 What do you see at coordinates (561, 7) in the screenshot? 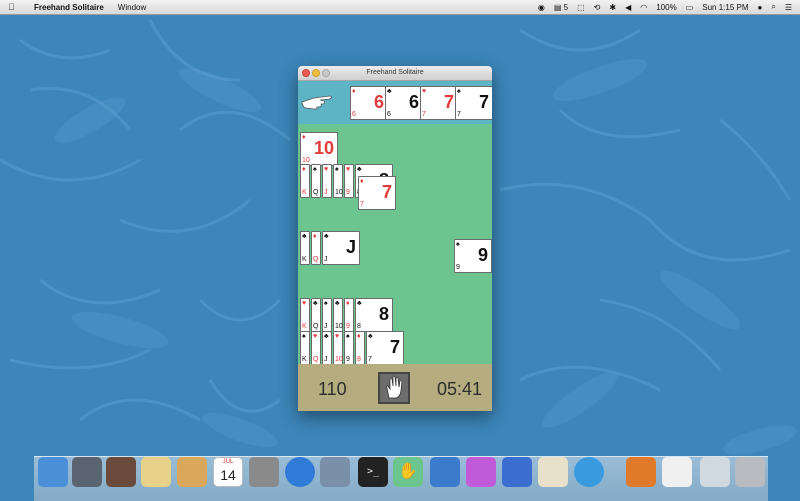
I see `adobe-updater-icon: ▤ 5` at bounding box center [561, 7].